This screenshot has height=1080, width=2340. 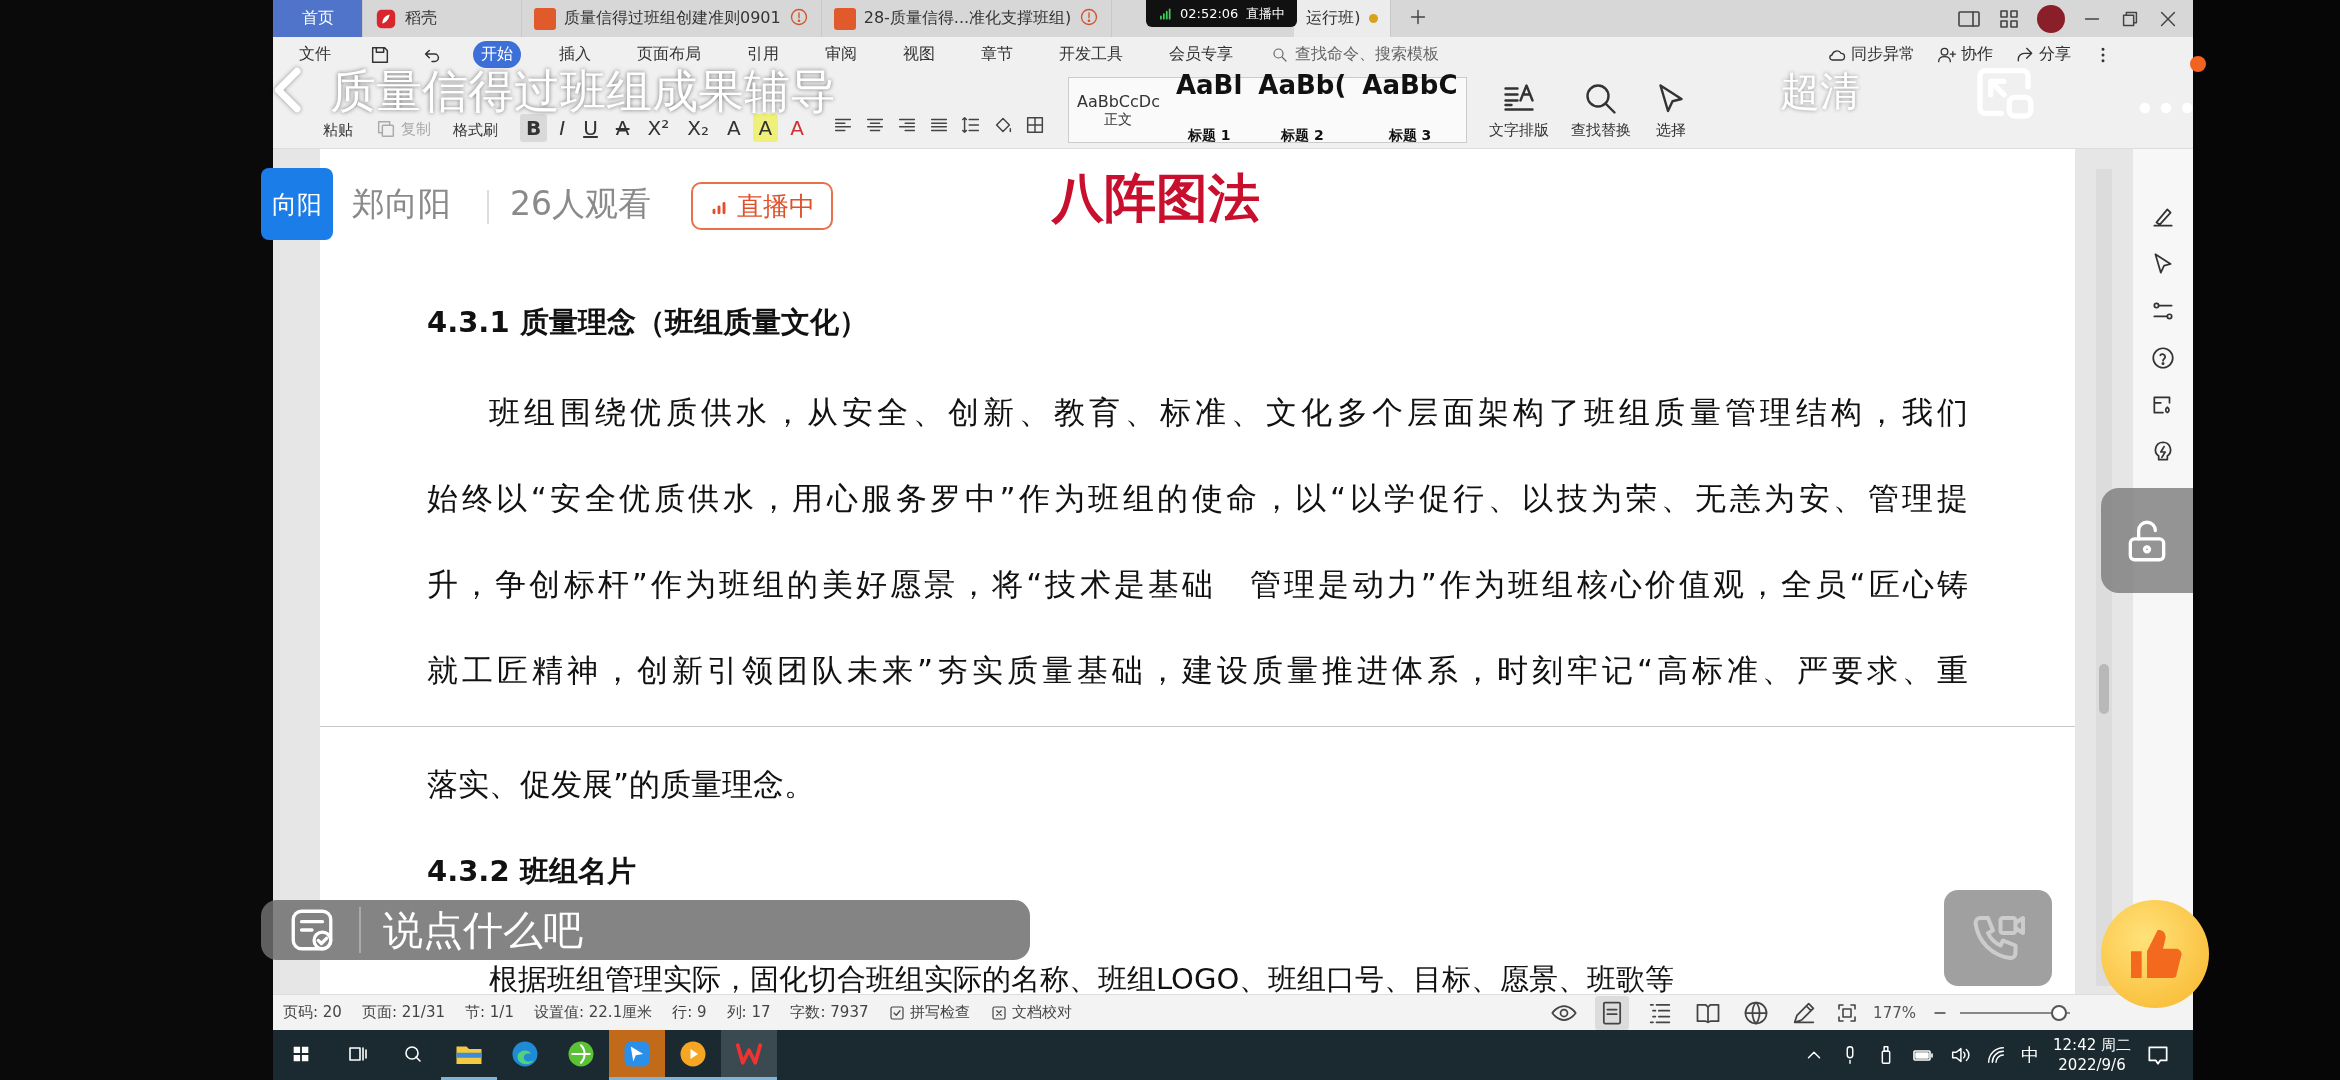 What do you see at coordinates (698, 128) in the screenshot?
I see `format-button: X₂` at bounding box center [698, 128].